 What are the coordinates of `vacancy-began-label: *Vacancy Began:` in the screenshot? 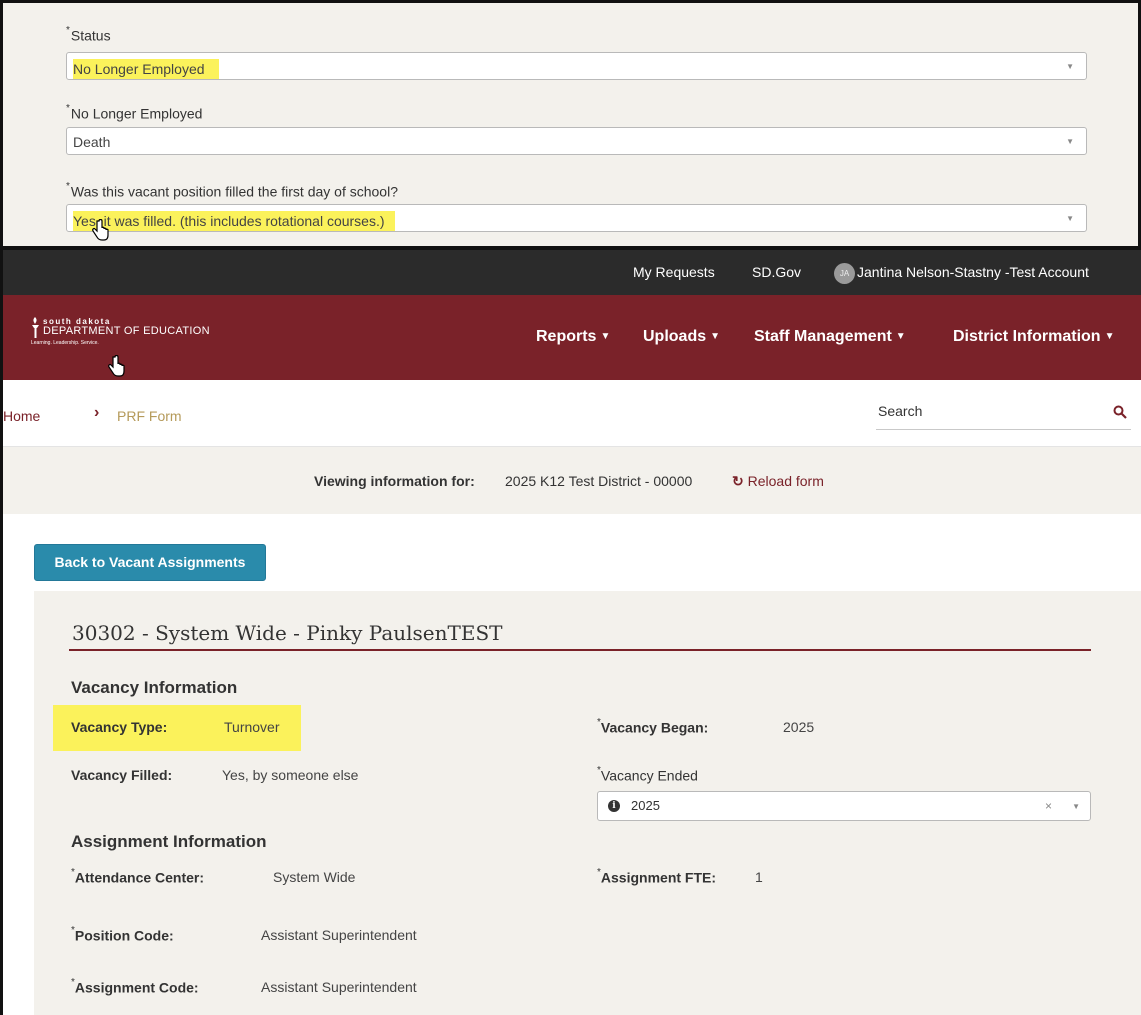 It's located at (653, 726).